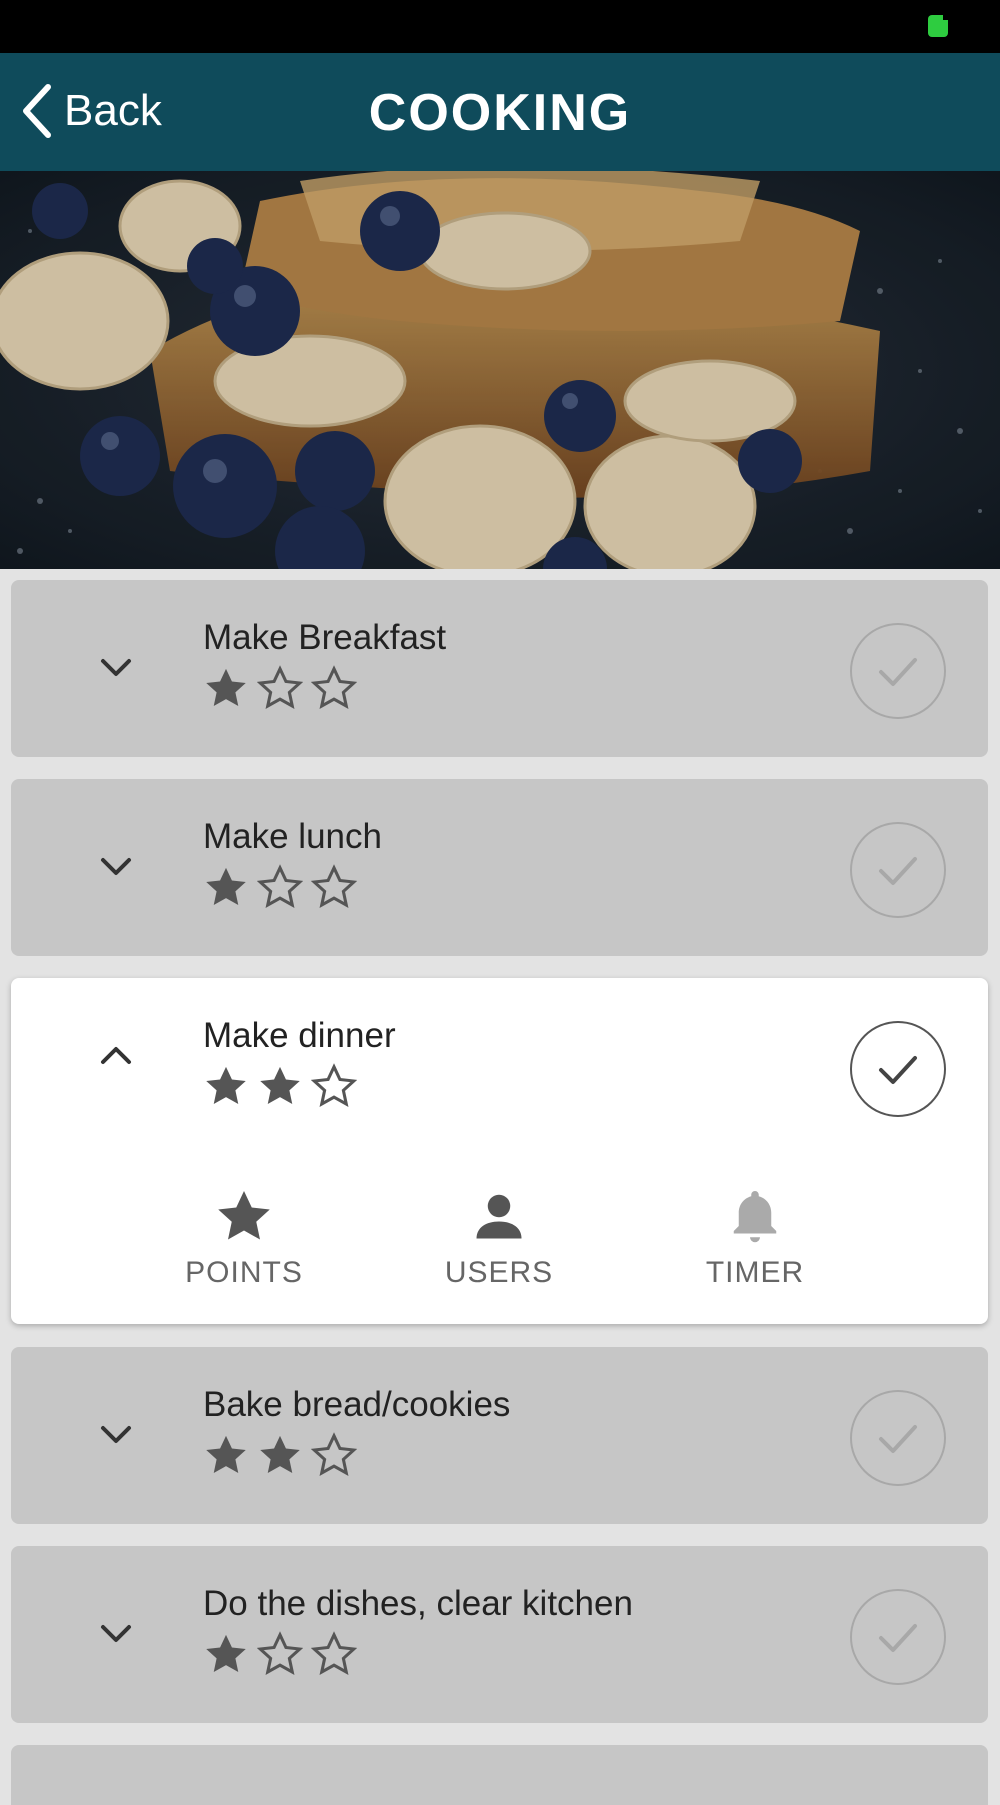  What do you see at coordinates (357, 1404) in the screenshot?
I see `task-title: Bake bread/cookies` at bounding box center [357, 1404].